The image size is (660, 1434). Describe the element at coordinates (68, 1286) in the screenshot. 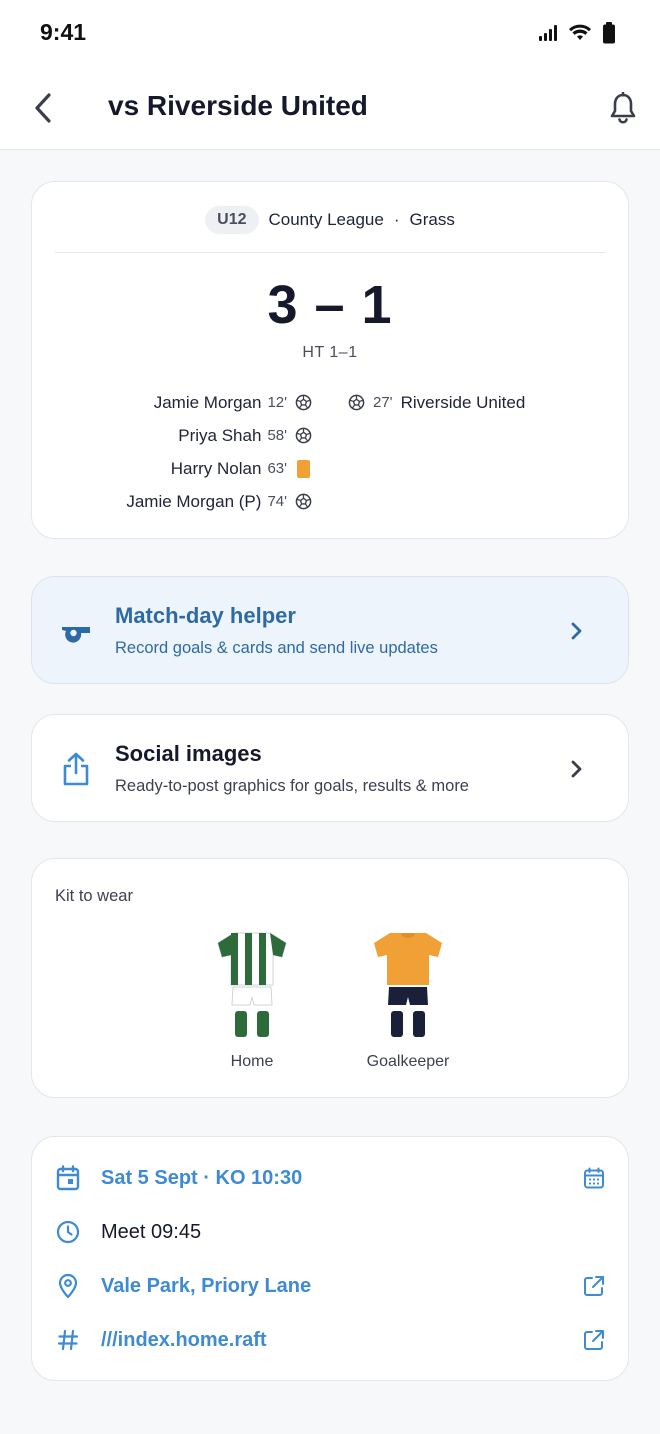

I see `location-pin-icon` at that location.